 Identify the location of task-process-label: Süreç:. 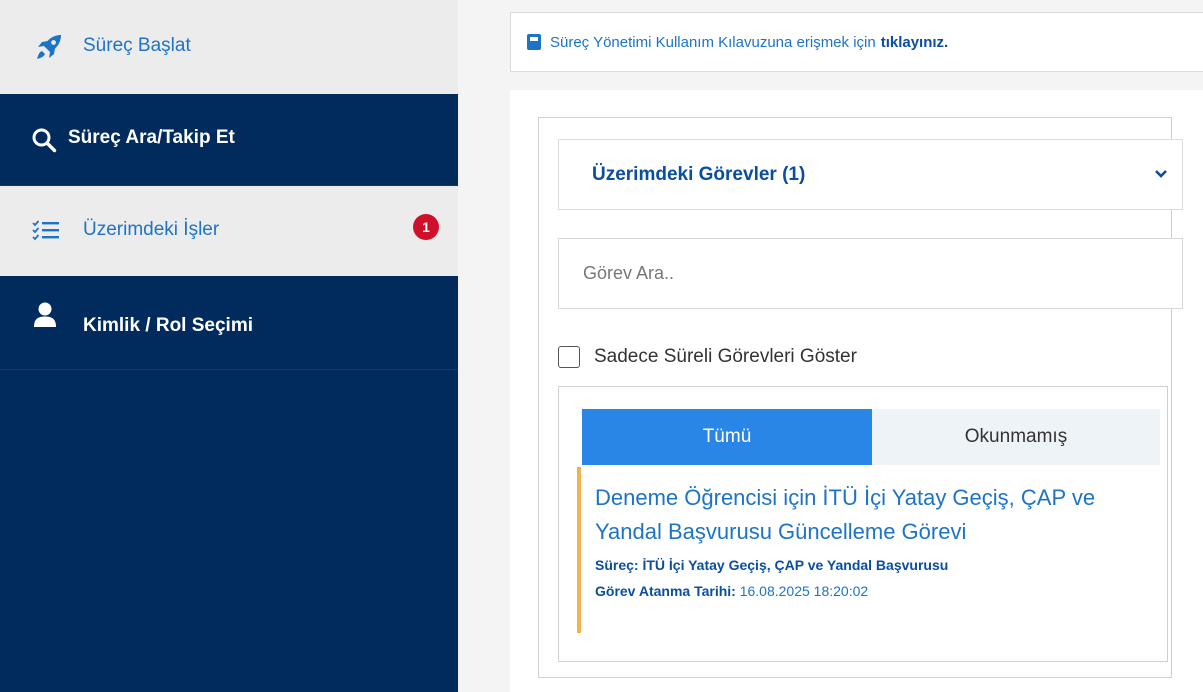
(617, 565).